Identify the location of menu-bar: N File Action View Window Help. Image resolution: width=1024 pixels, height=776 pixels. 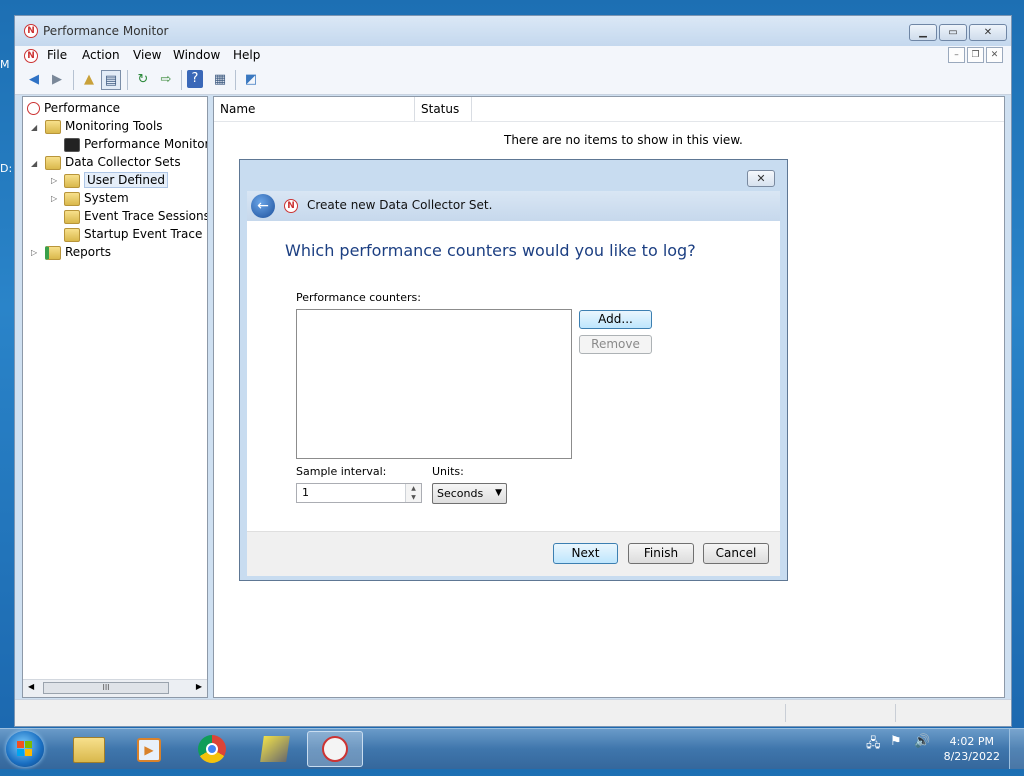
(513, 56).